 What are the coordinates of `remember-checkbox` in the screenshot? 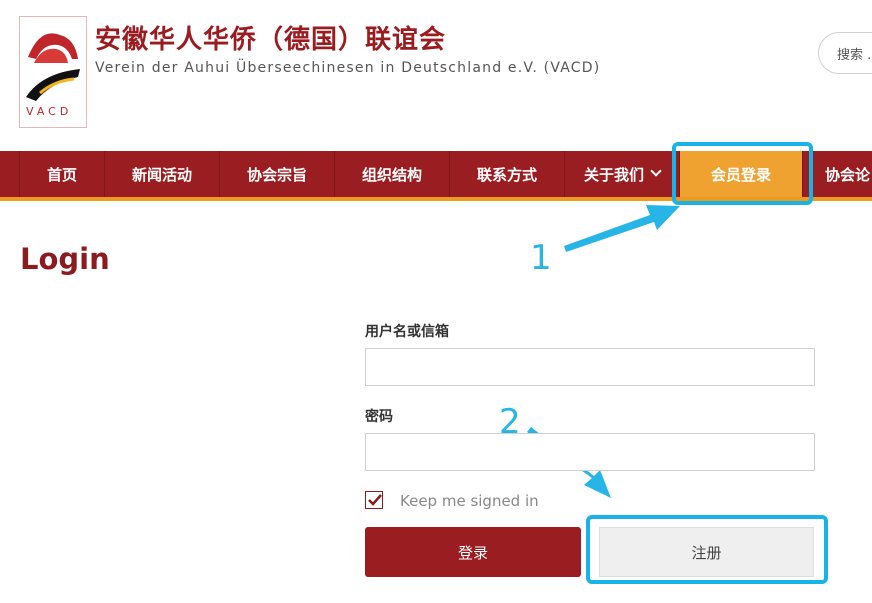 It's located at (374, 500).